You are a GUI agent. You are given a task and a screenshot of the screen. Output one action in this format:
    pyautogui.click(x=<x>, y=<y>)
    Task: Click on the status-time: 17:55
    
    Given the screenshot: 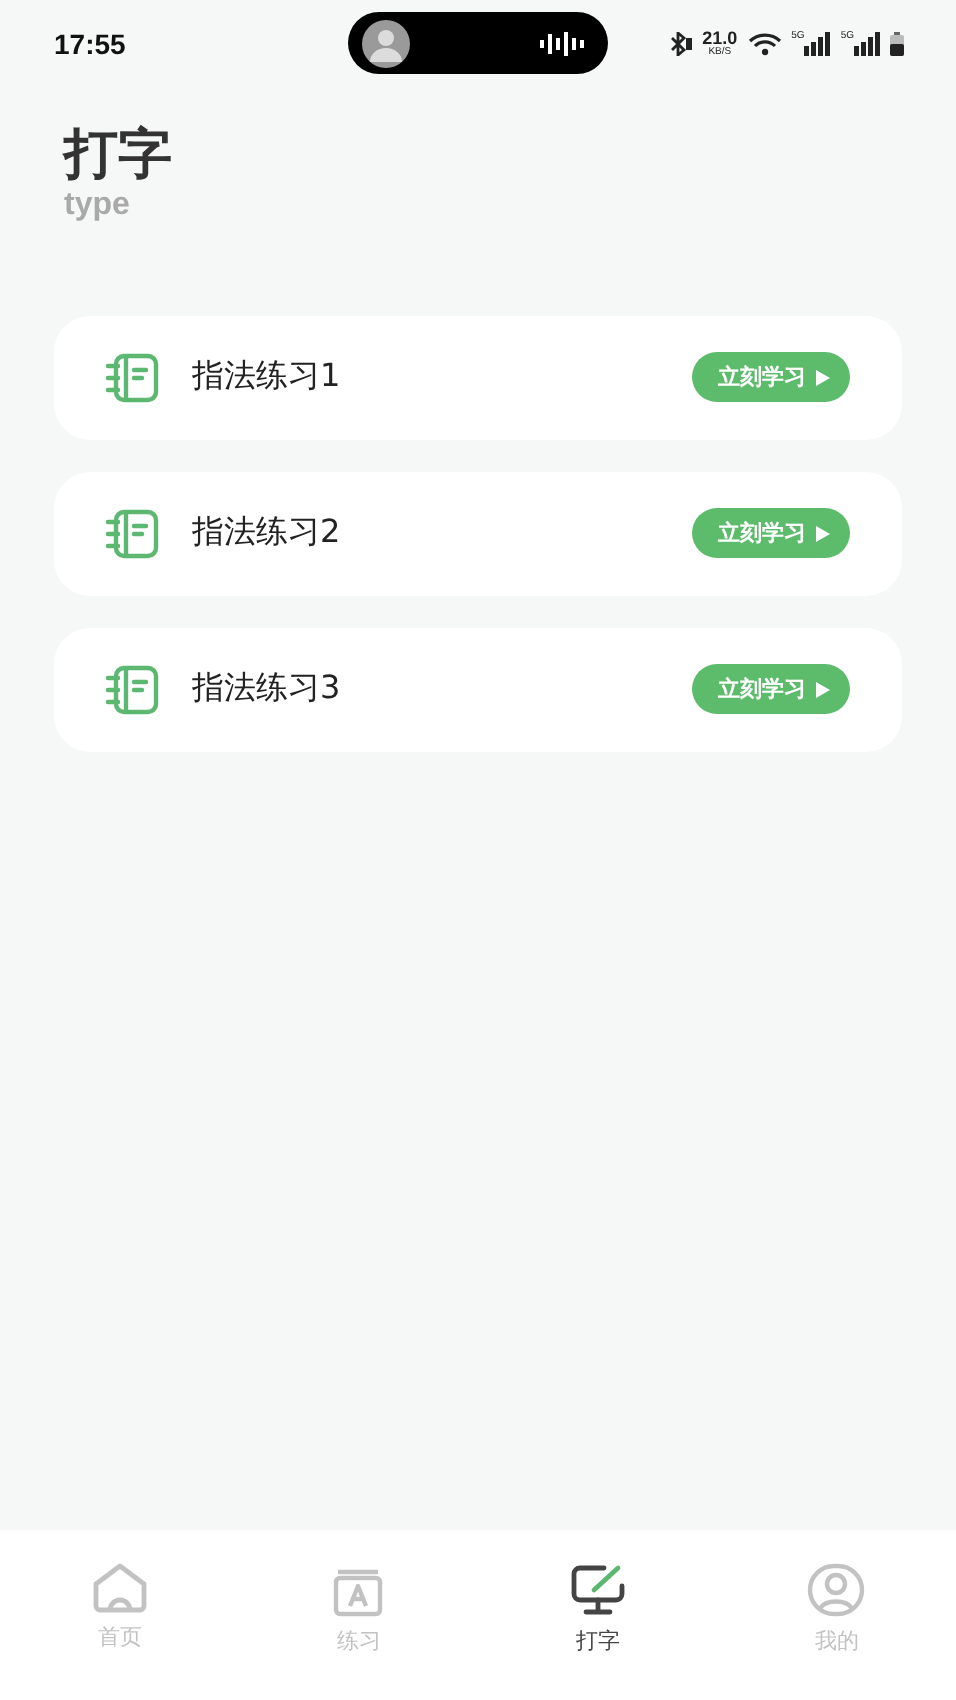 What is the action you would take?
    pyautogui.click(x=90, y=44)
    